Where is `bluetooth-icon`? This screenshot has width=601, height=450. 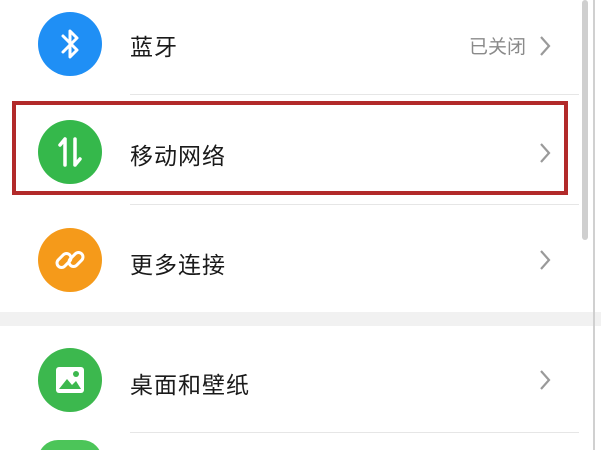
bluetooth-icon is located at coordinates (70, 44).